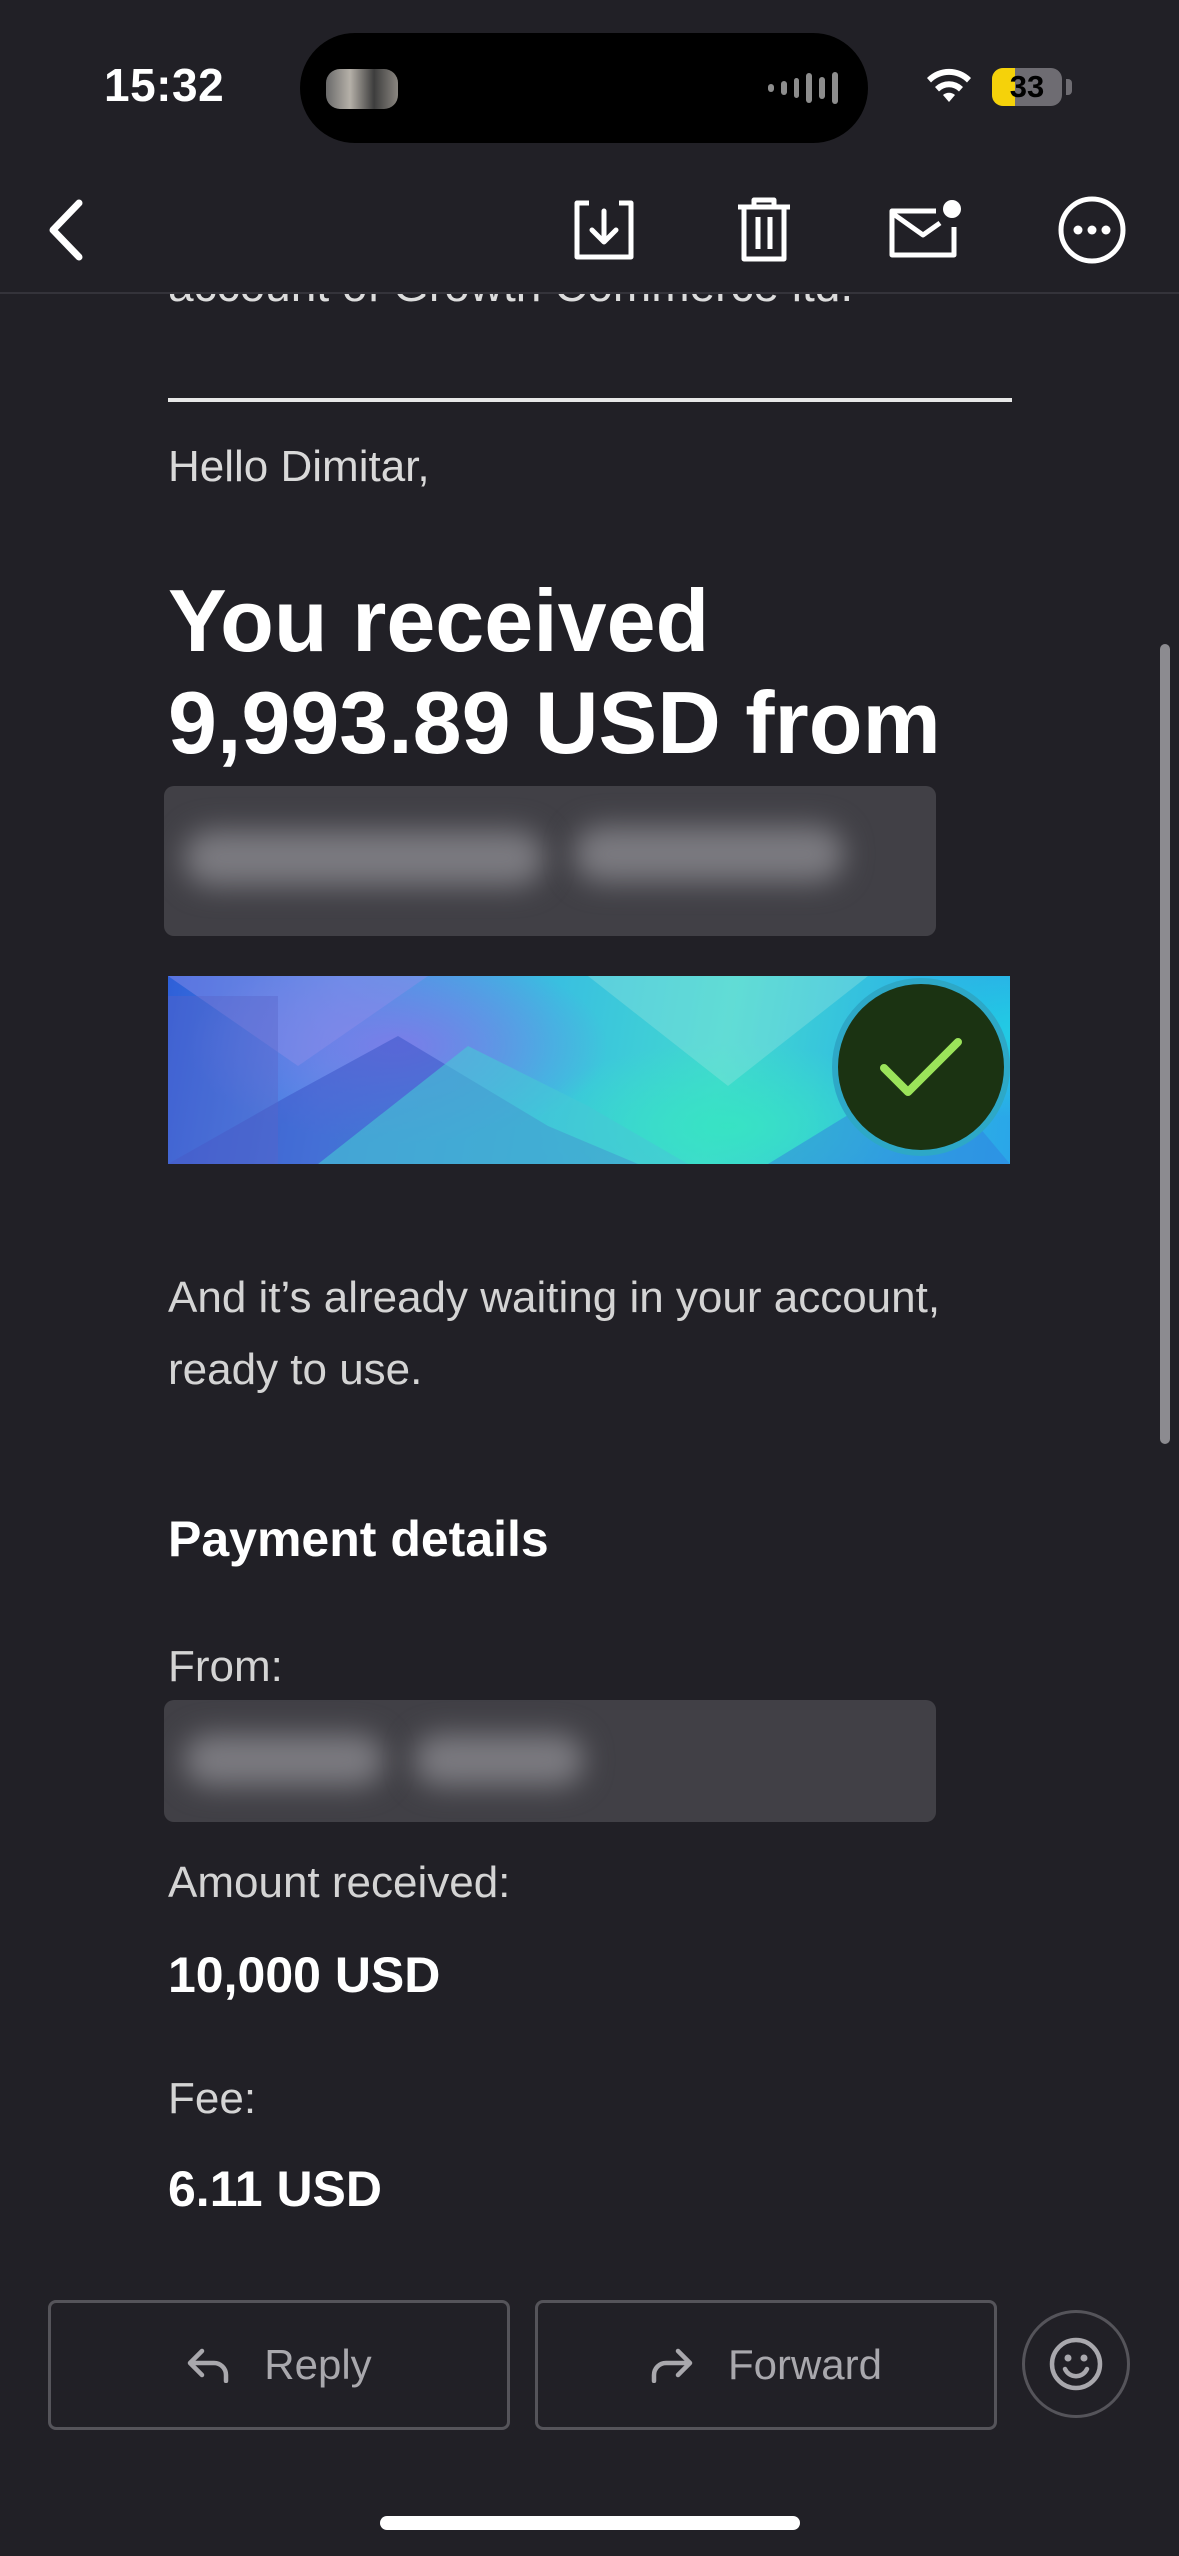 This screenshot has width=1179, height=2556. I want to click on forward-icon, so click(672, 2365).